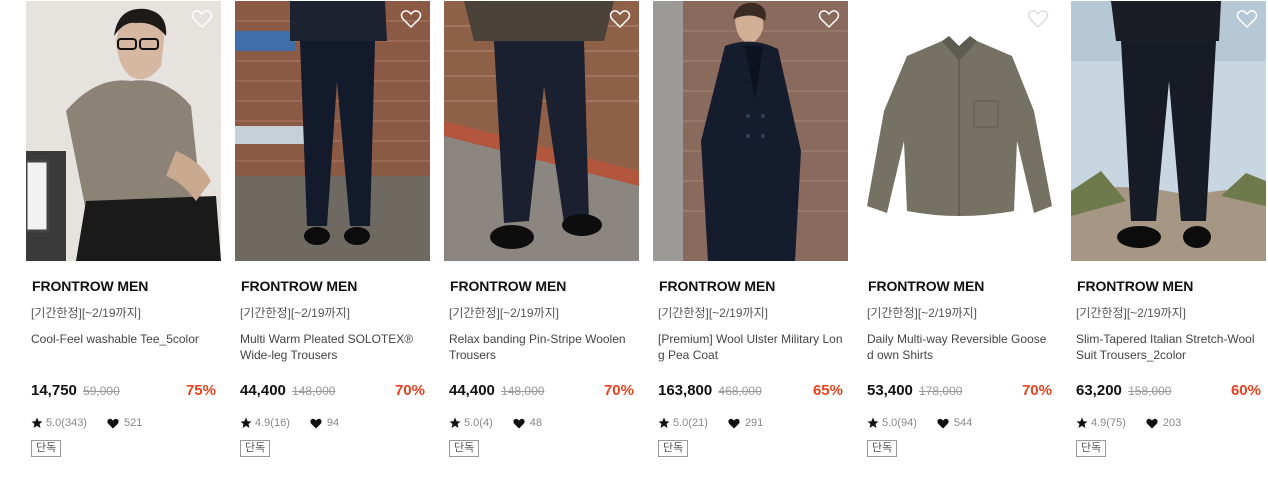  I want to click on review-meta: 5.0(343) 521, so click(126, 423).